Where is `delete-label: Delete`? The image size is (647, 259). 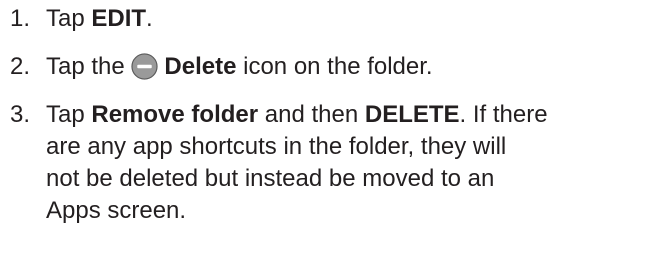 delete-label: Delete is located at coordinates (200, 66).